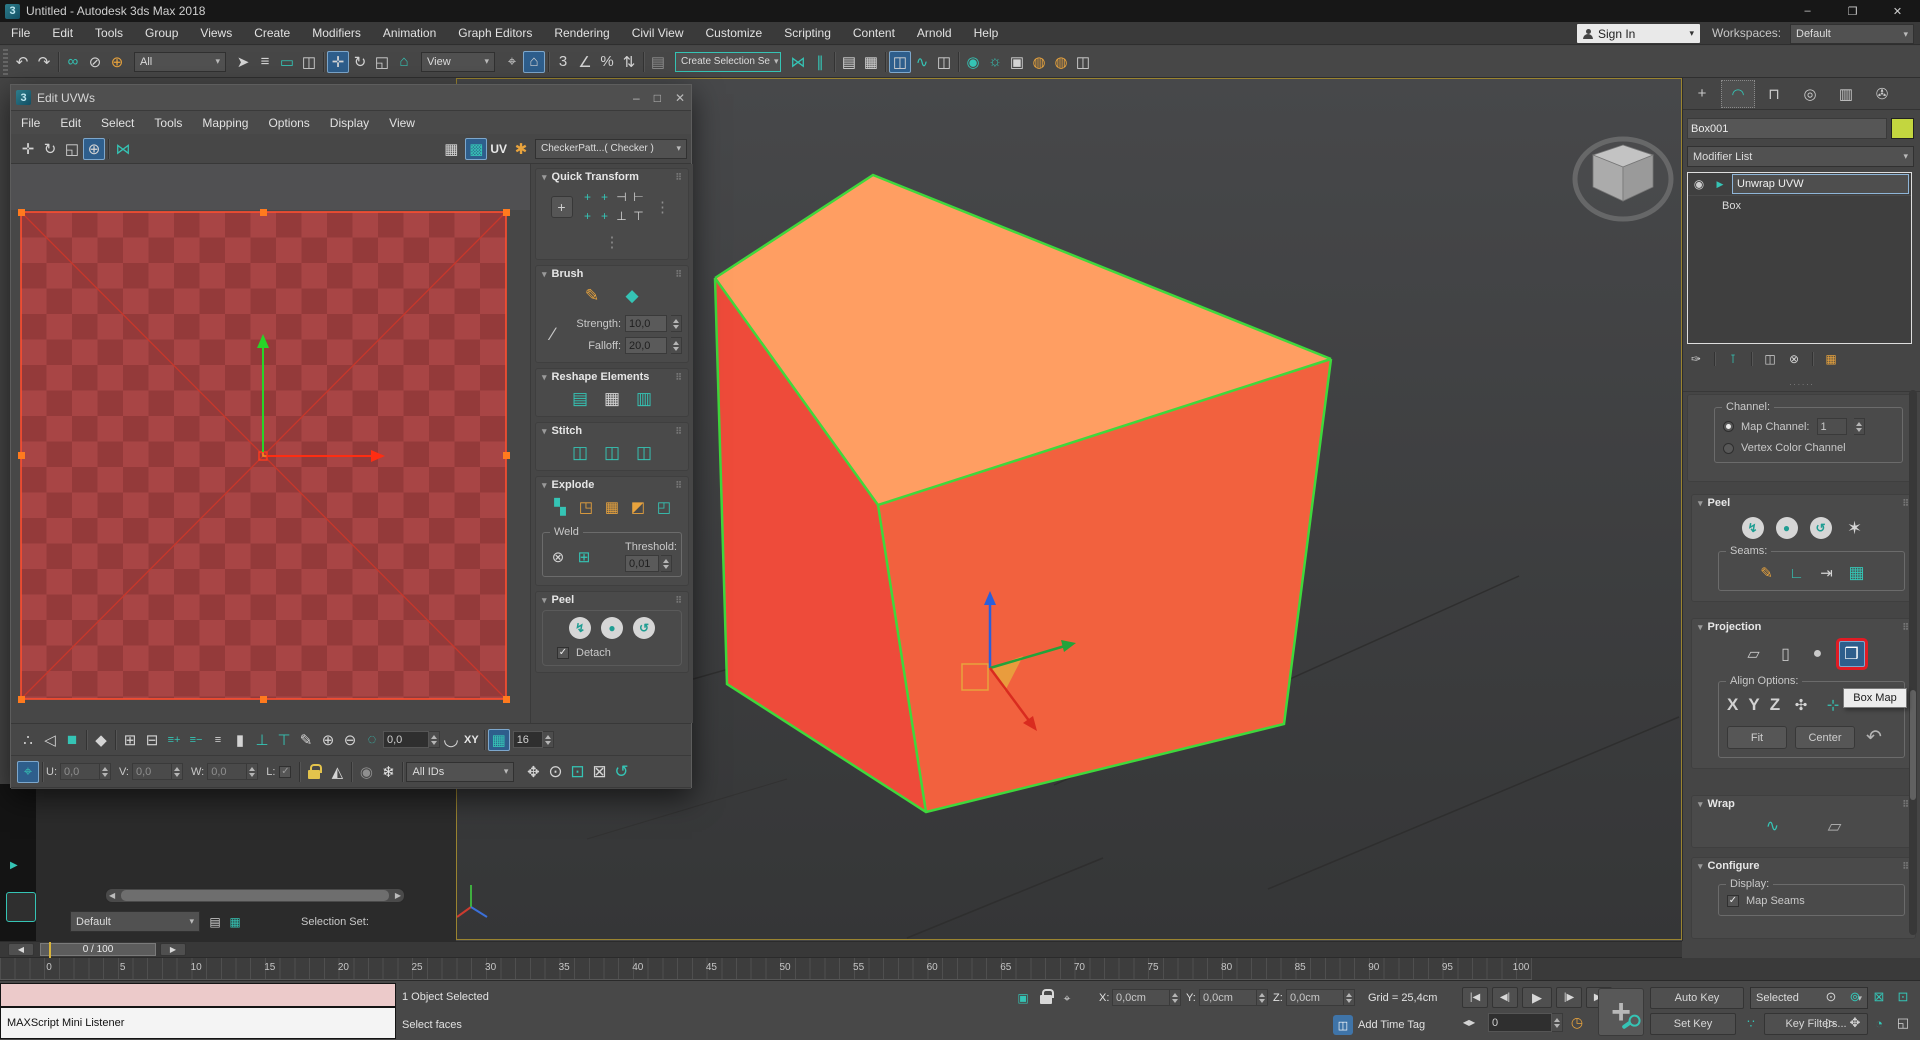 This screenshot has height=1040, width=1920. What do you see at coordinates (109, 33) in the screenshot?
I see `menu-item: Tools` at bounding box center [109, 33].